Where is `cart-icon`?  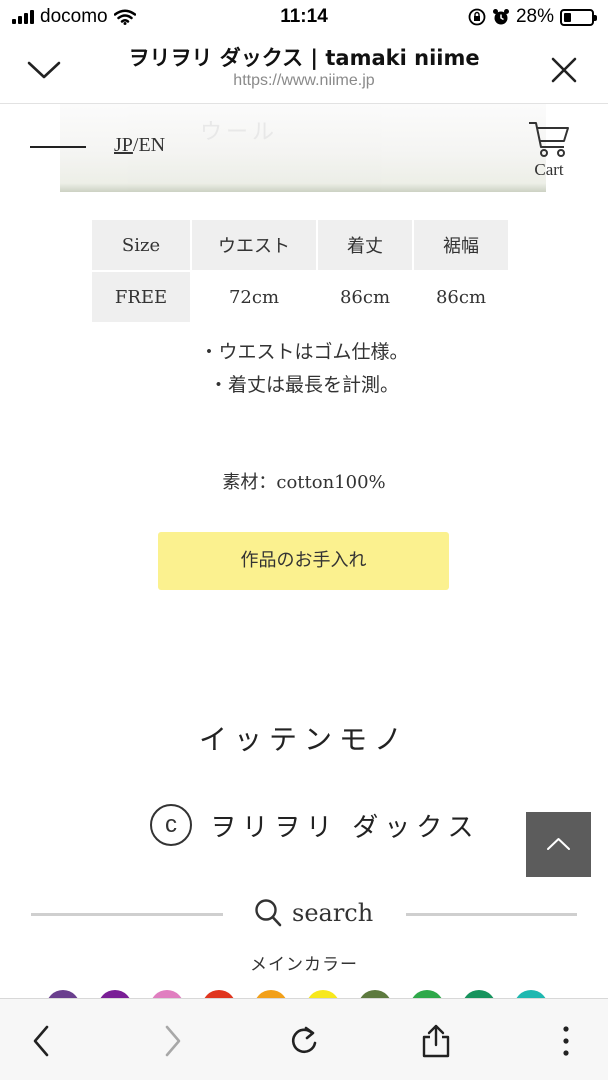 cart-icon is located at coordinates (549, 139).